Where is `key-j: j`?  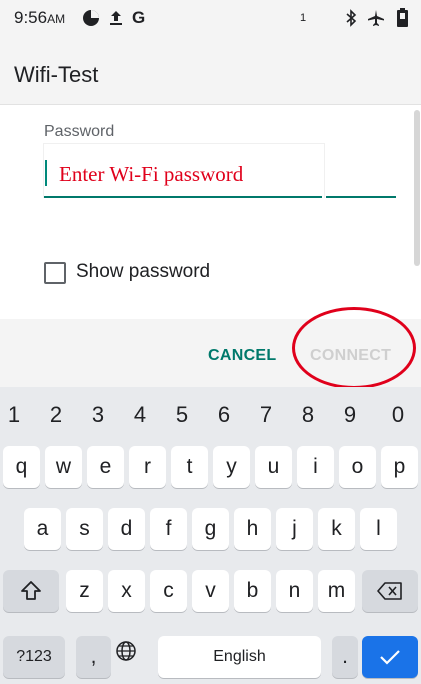
key-j: j is located at coordinates (294, 529).